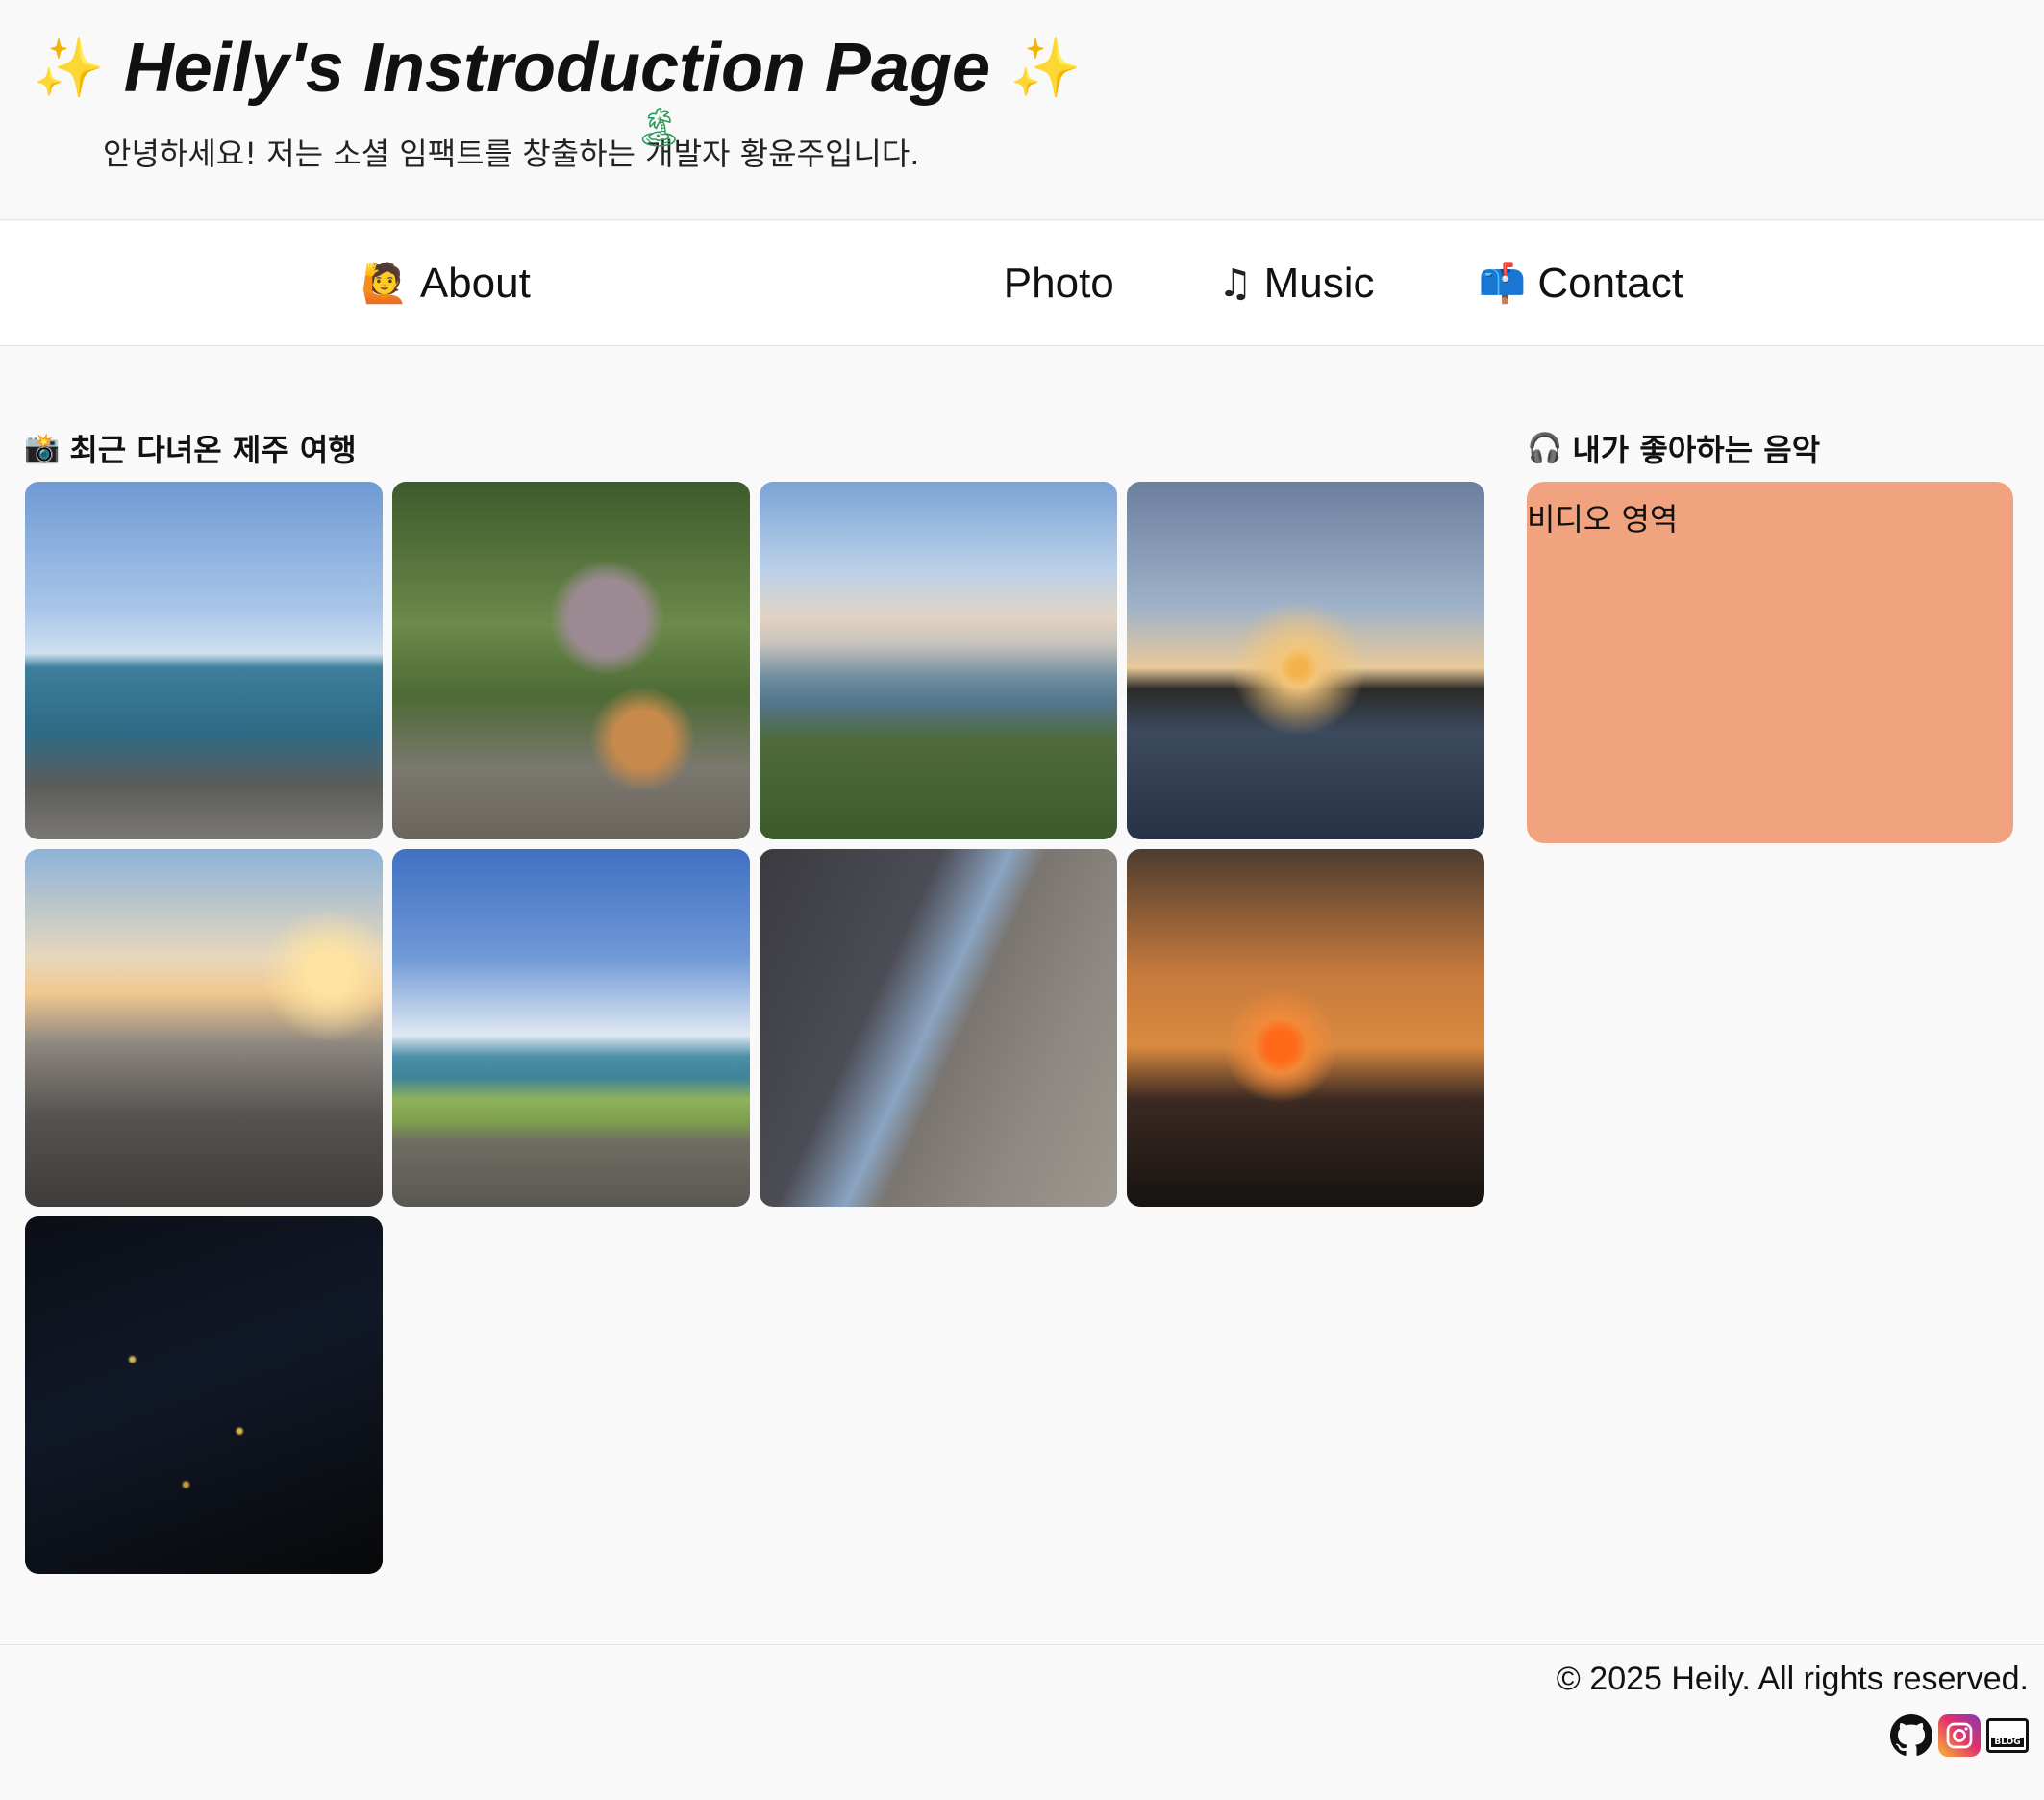 The image size is (2044, 1800). I want to click on social-links: BLOG, so click(1959, 1736).